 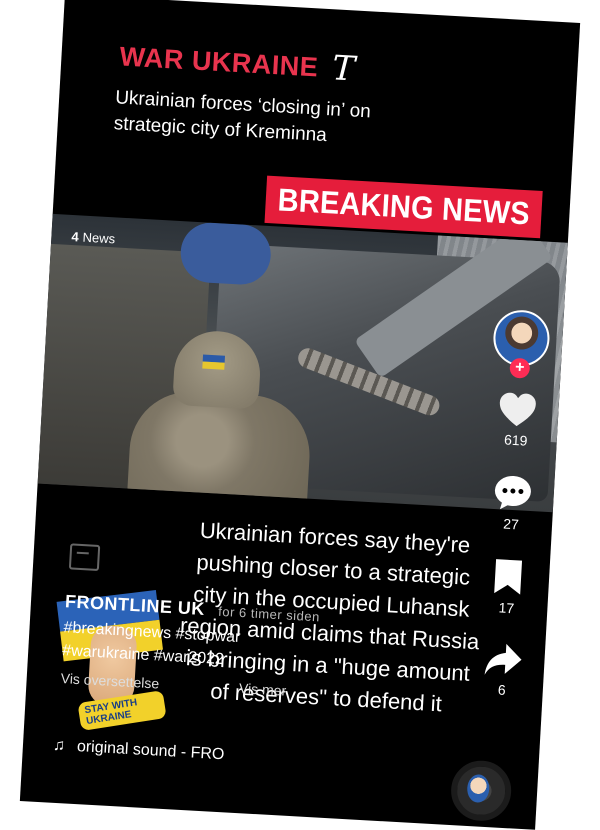 I want to click on share-action: 6, so click(x=502, y=670).